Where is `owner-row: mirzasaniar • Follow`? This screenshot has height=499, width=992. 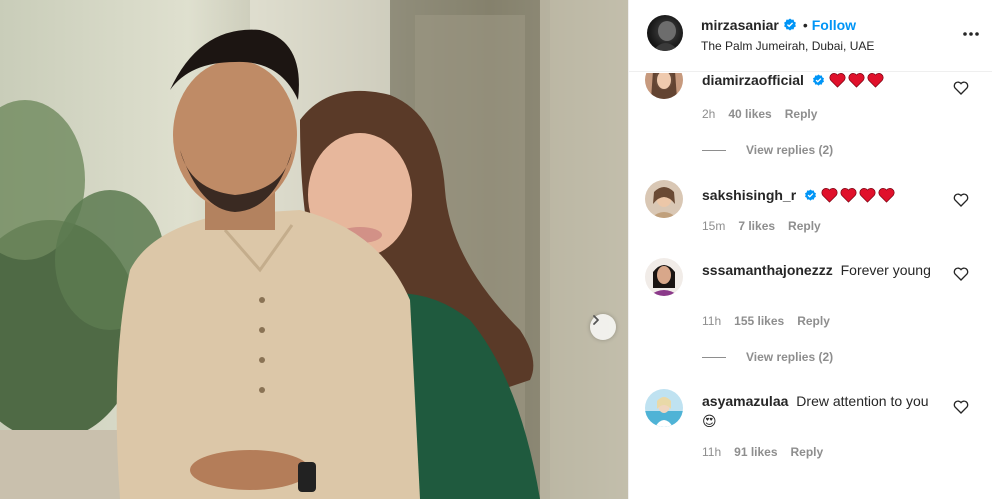 owner-row: mirzasaniar • Follow is located at coordinates (778, 25).